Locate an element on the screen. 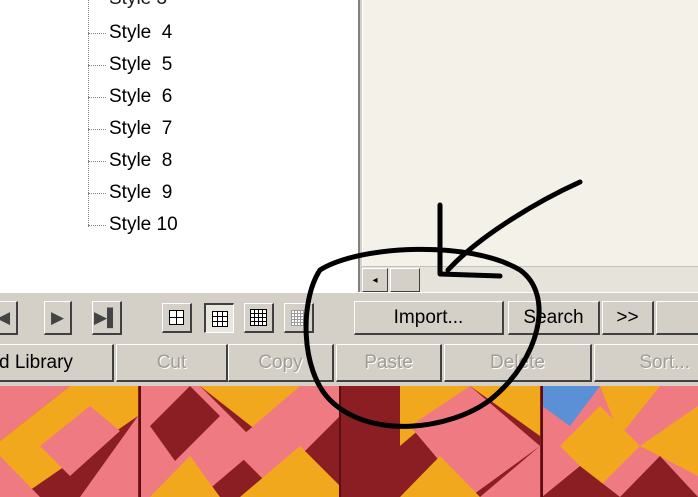 The height and width of the screenshot is (497, 698). tree-item-label: Style 4 is located at coordinates (141, 32).